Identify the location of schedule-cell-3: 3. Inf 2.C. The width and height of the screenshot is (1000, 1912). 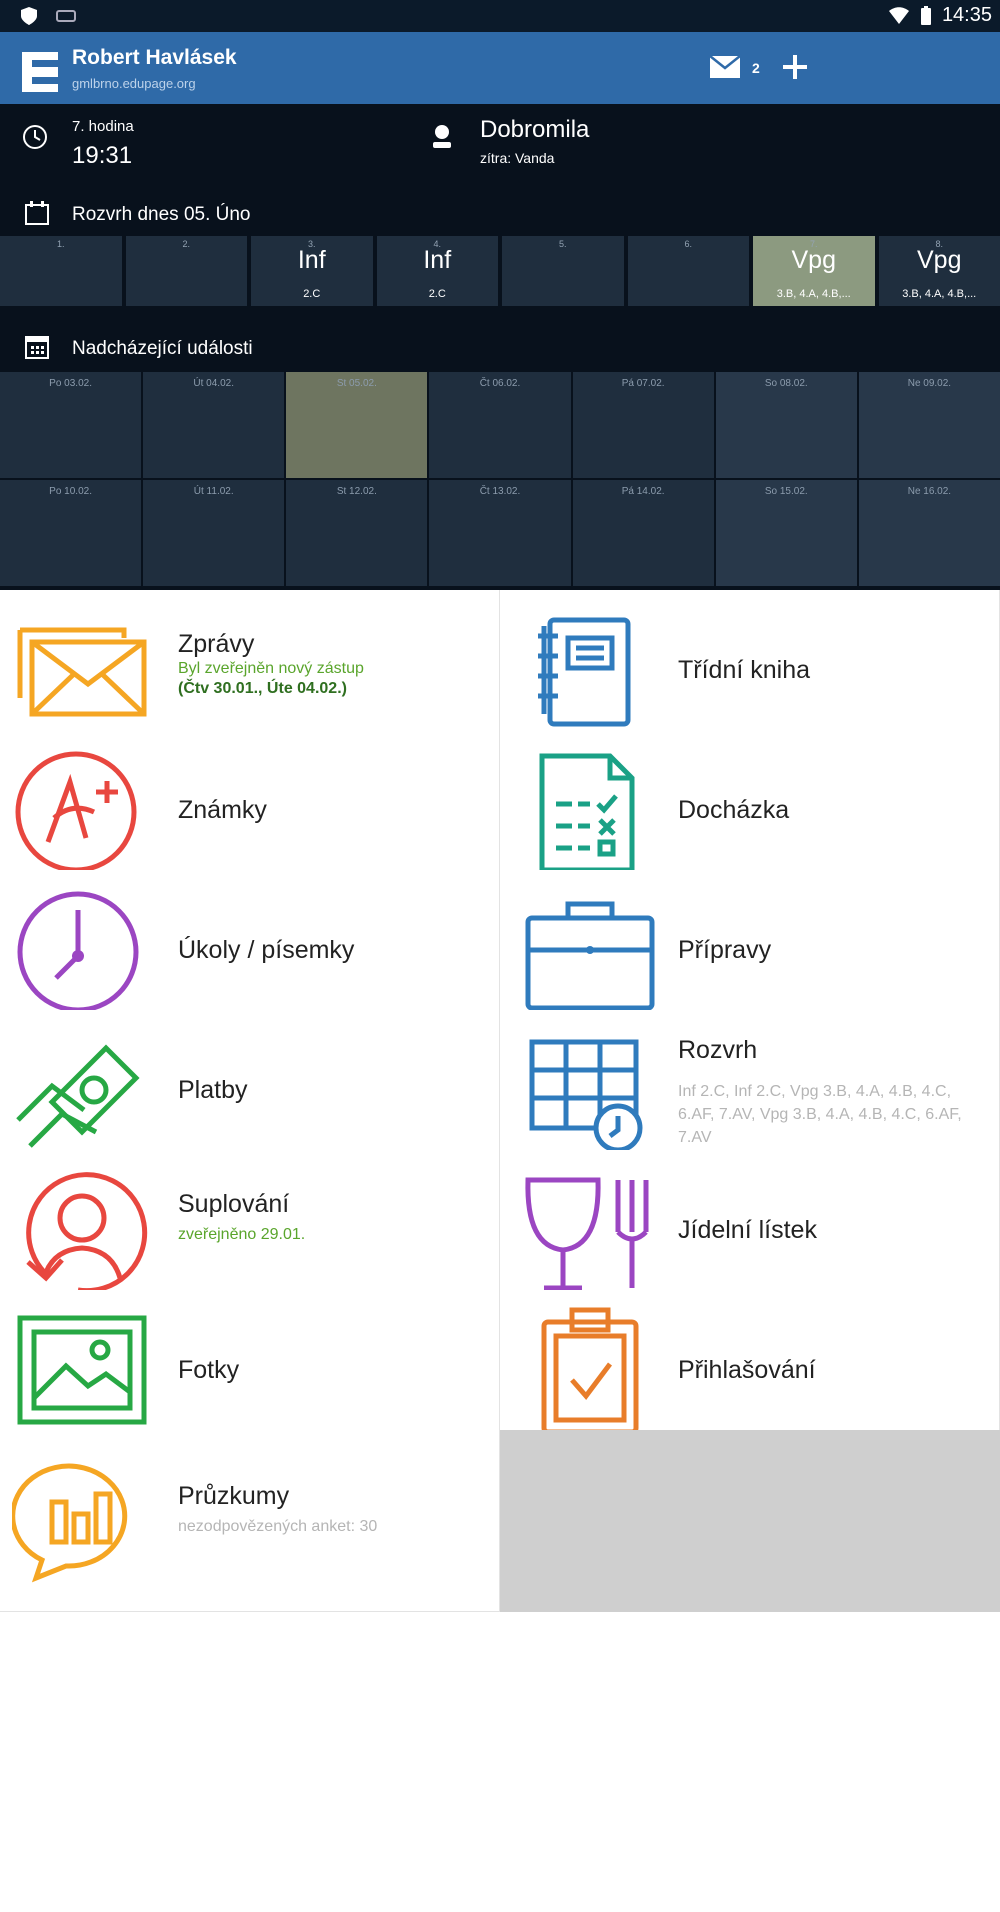
(312, 271).